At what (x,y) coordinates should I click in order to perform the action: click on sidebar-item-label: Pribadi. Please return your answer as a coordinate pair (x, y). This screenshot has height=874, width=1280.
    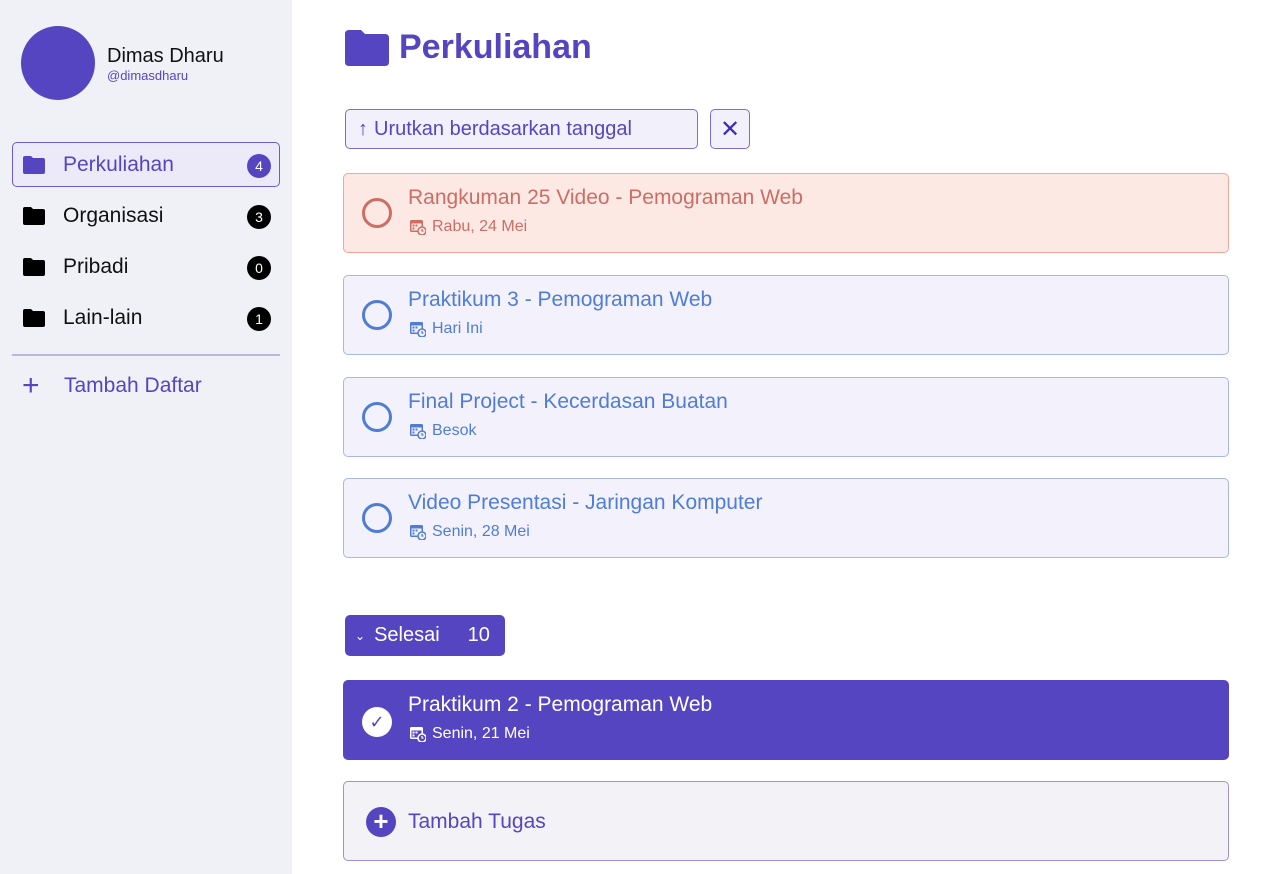
    Looking at the image, I should click on (96, 266).